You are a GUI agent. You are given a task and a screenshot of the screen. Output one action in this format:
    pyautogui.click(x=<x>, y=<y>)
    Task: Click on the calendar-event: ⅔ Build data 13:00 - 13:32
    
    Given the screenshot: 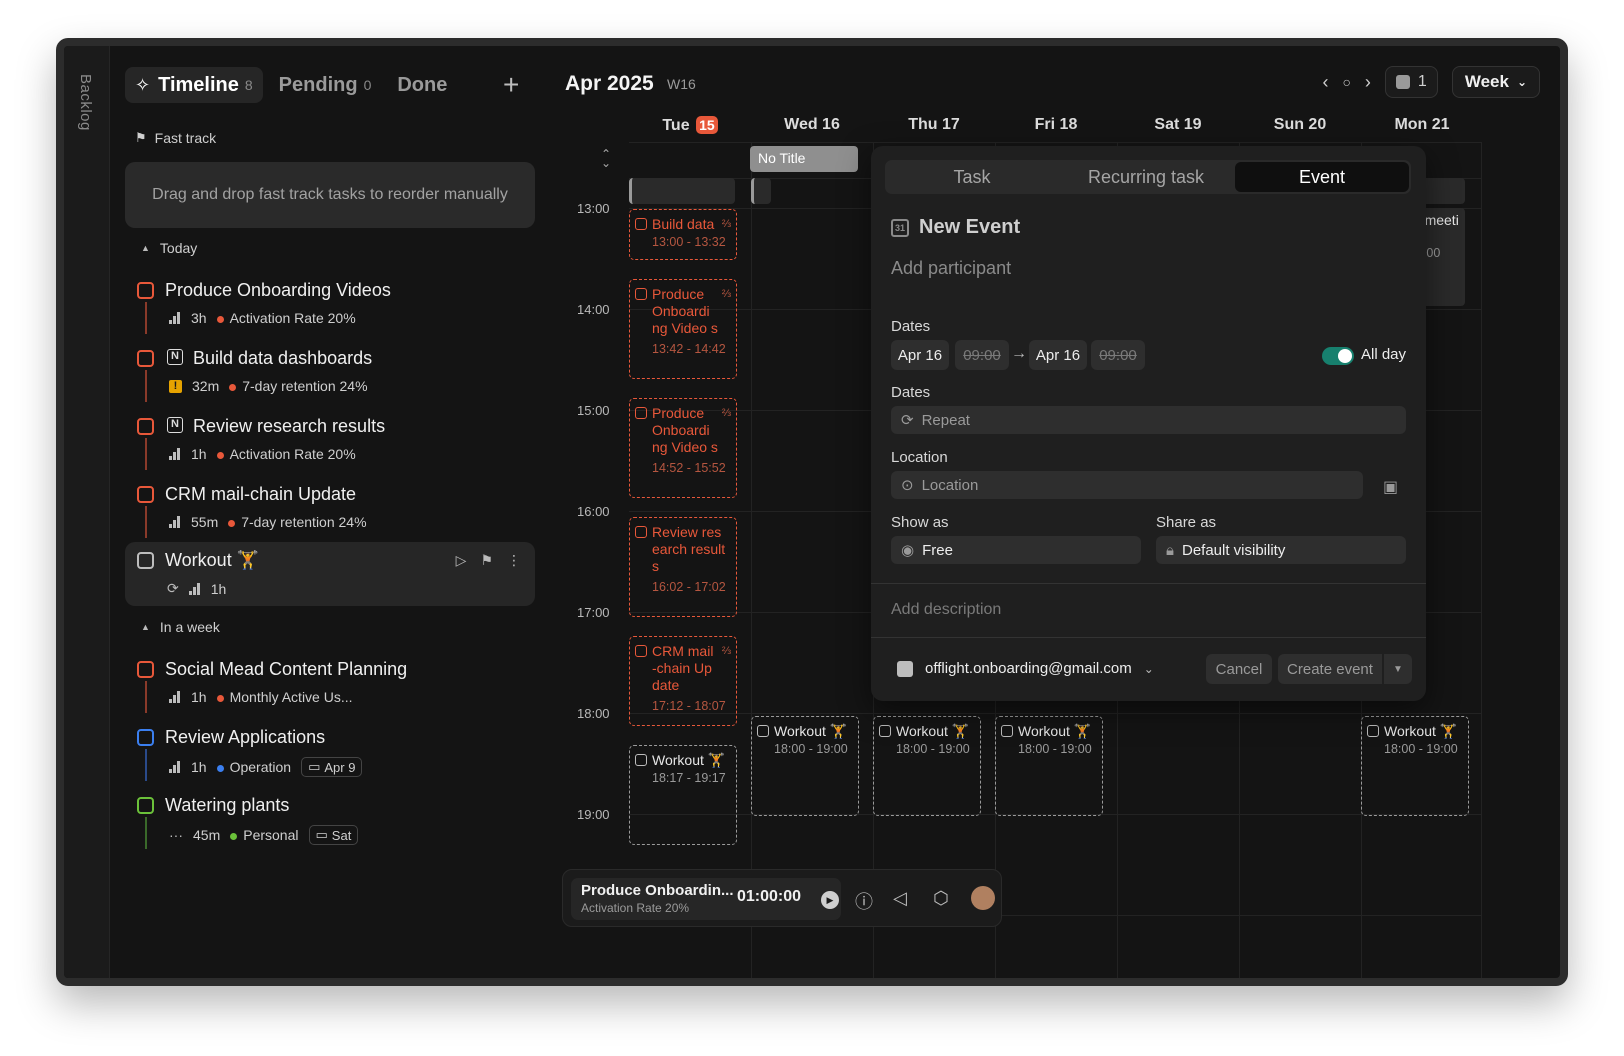 What is the action you would take?
    pyautogui.click(x=683, y=234)
    